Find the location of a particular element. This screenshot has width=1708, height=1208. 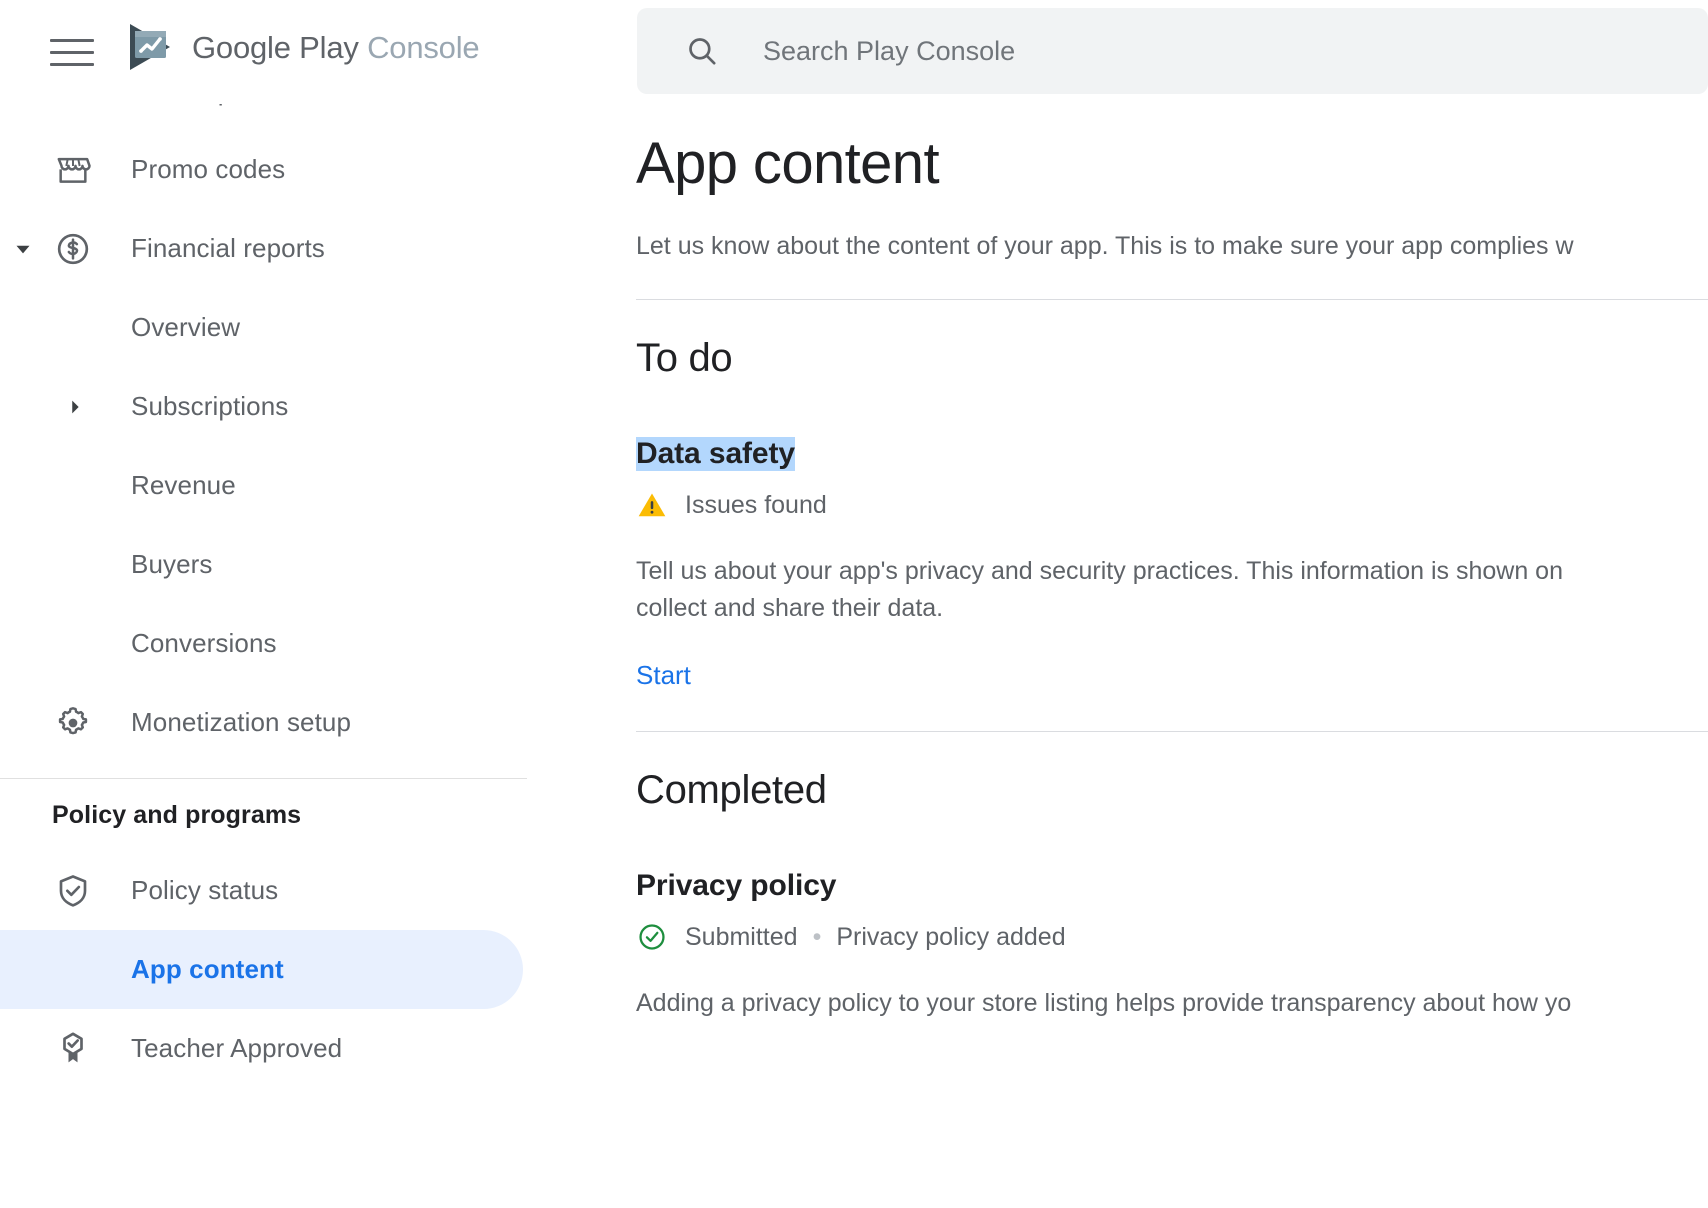

status-badge: Issues found is located at coordinates (1172, 505).